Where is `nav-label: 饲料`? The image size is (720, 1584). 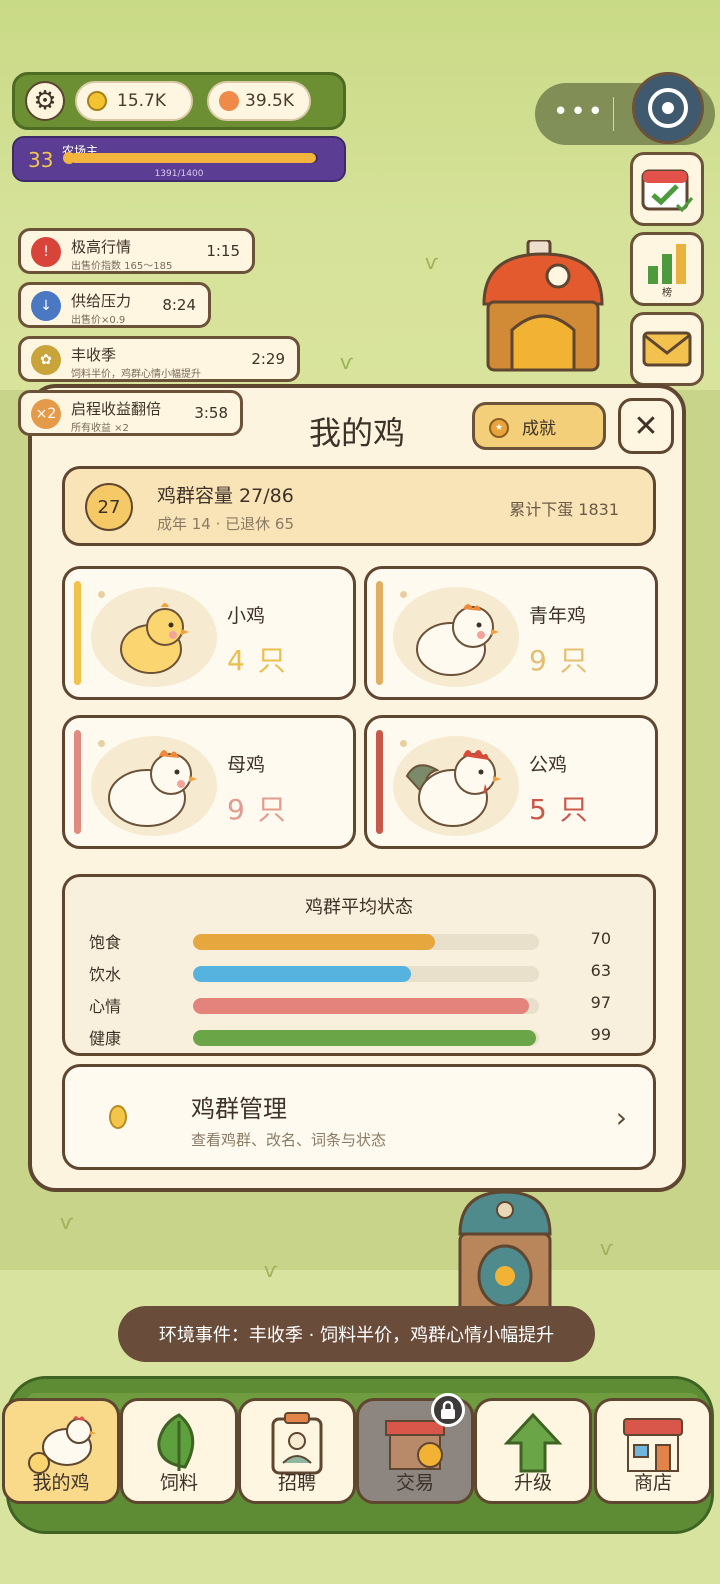 nav-label: 饲料 is located at coordinates (178, 1483).